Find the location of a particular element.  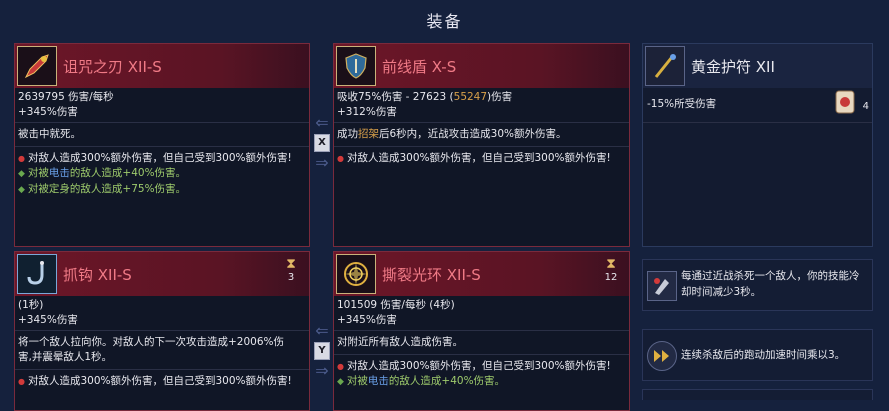

swap-weapons-control: ⇐ X ⇒ is located at coordinates (322, 143).